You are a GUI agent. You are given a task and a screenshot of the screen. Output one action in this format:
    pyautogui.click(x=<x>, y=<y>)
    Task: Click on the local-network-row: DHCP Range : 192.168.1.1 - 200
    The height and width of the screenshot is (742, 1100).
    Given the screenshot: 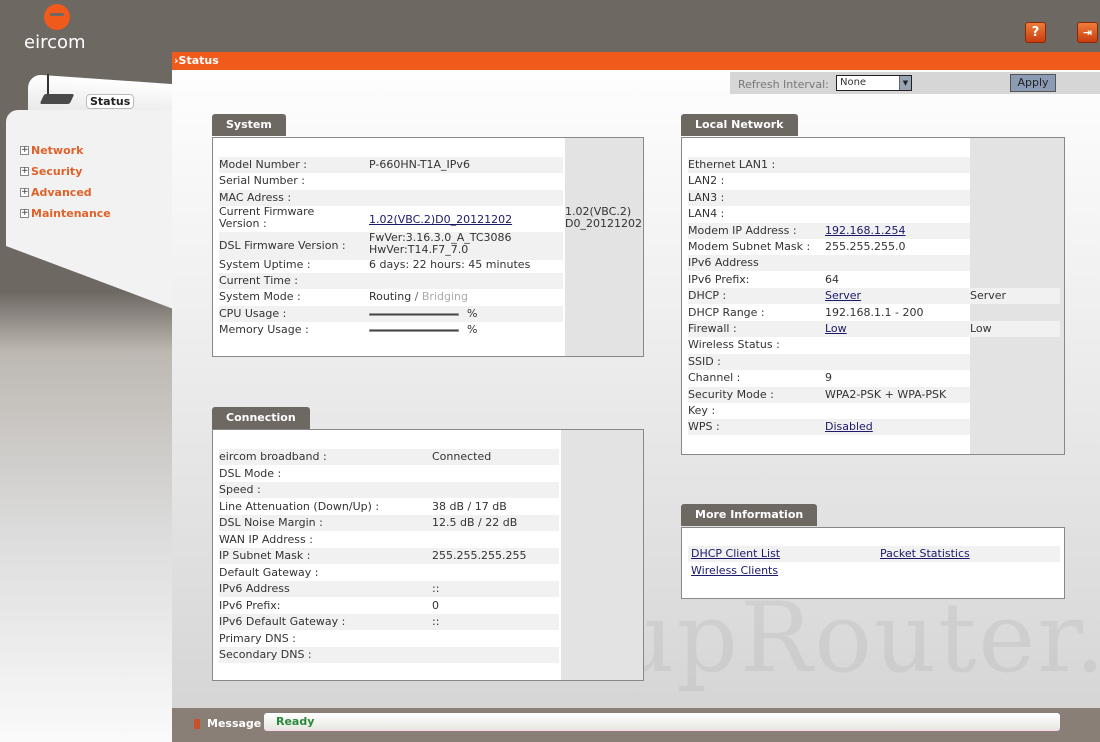 What is the action you would take?
    pyautogui.click(x=829, y=313)
    